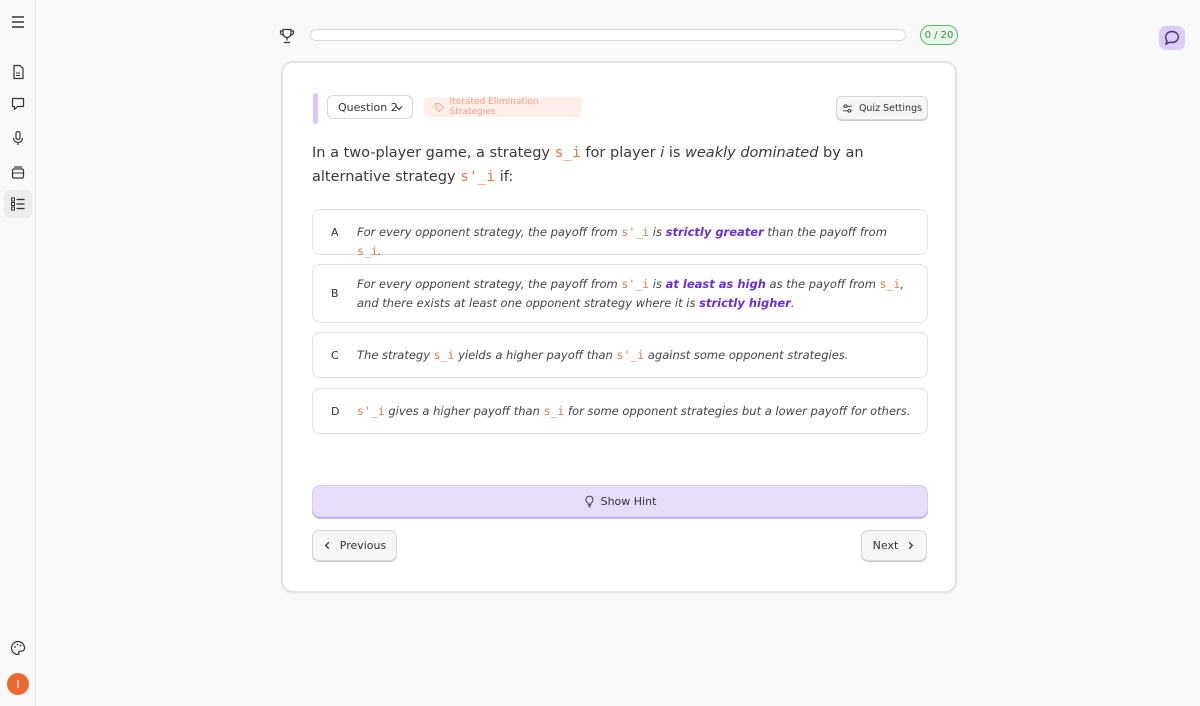 The width and height of the screenshot is (1200, 706). Describe the element at coordinates (18, 104) in the screenshot. I see `chat-icon` at that location.